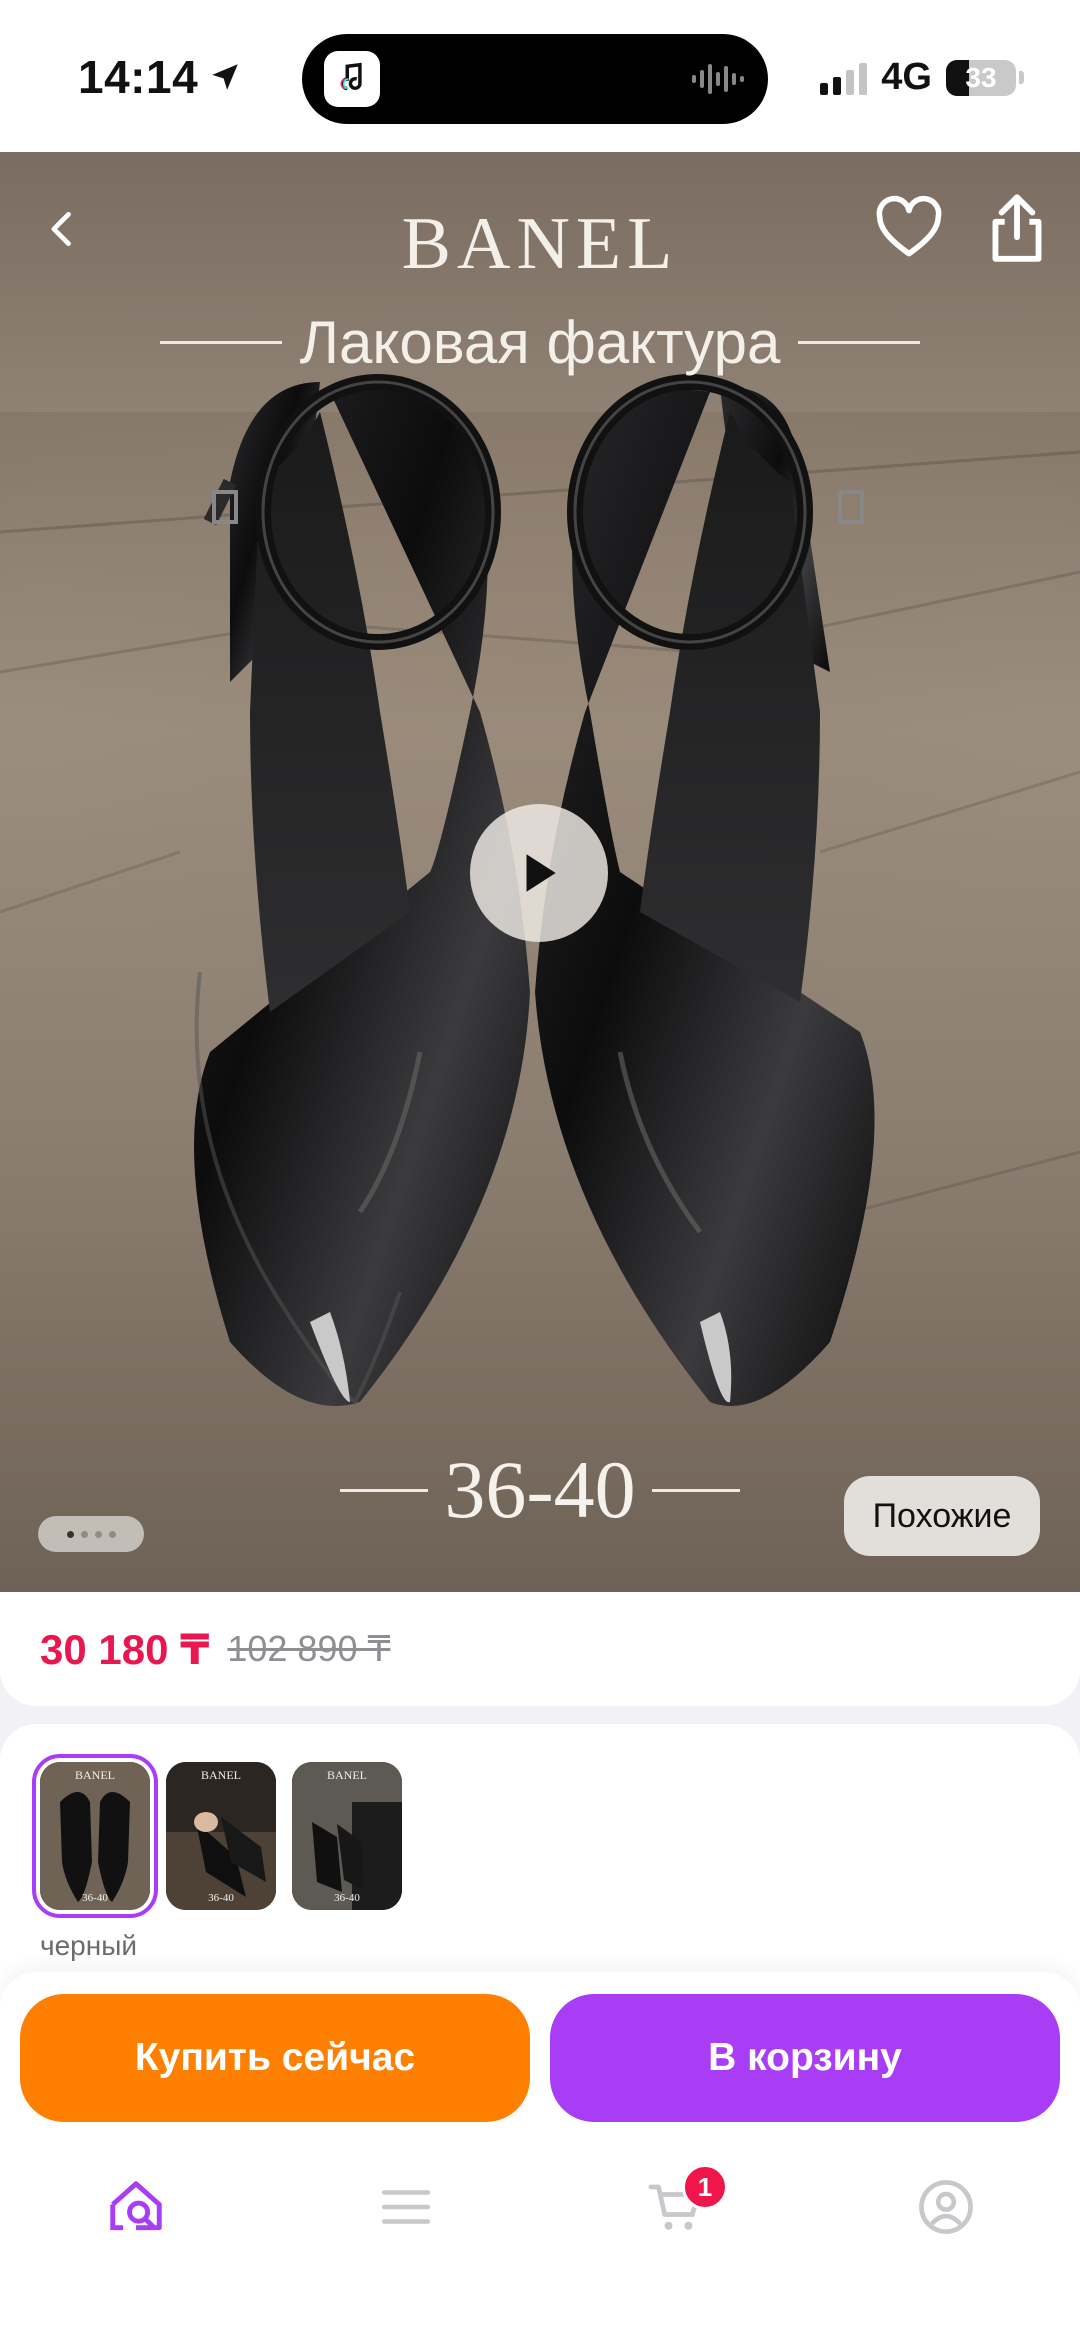 This screenshot has width=1080, height=2347. What do you see at coordinates (225, 77) in the screenshot?
I see `location-arrow-icon` at bounding box center [225, 77].